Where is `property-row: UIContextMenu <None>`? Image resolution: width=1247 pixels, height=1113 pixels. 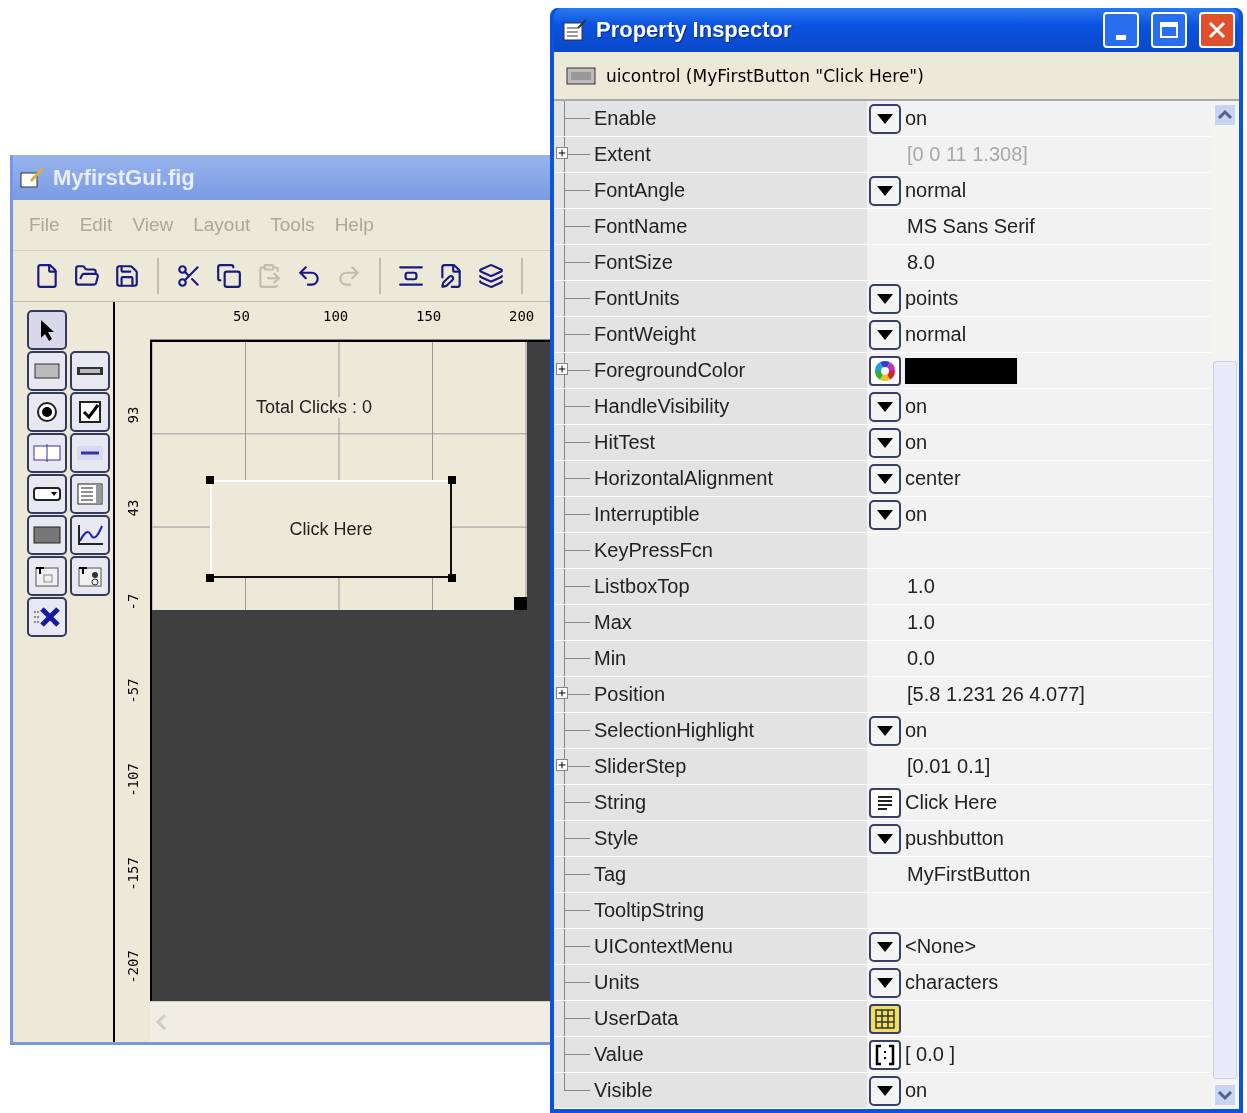 property-row: UIContextMenu <None> is located at coordinates (882, 947).